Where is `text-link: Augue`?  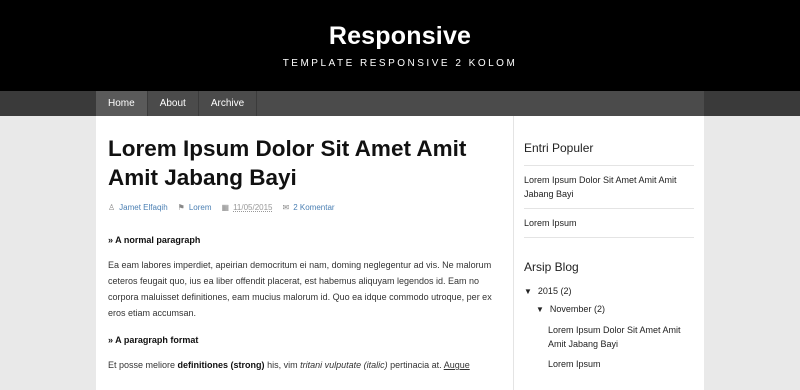
text-link: Augue is located at coordinates (457, 365).